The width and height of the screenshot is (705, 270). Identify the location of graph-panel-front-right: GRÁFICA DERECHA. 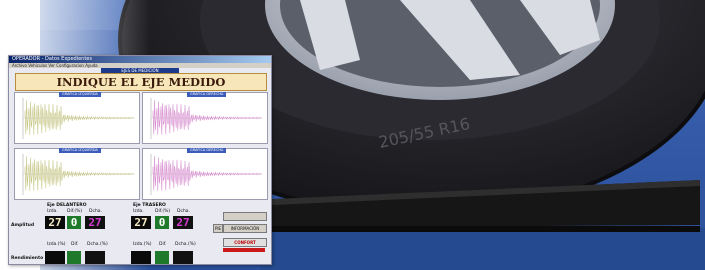
(205, 118).